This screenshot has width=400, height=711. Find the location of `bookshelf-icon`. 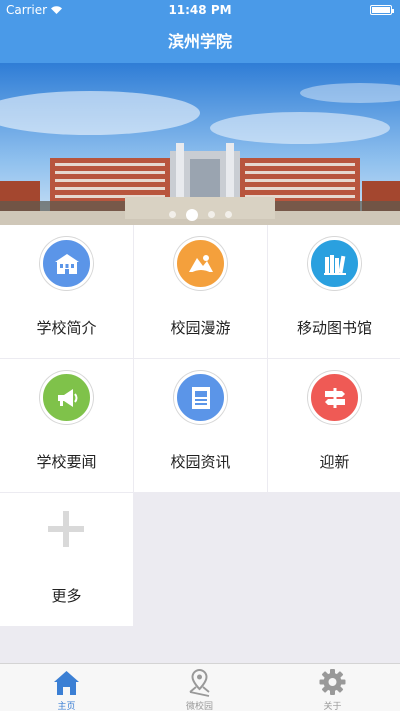

bookshelf-icon is located at coordinates (334, 263).